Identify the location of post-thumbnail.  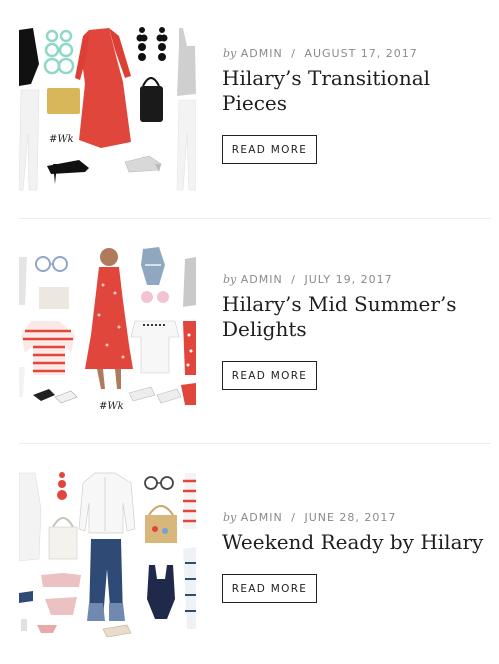
(107, 555).